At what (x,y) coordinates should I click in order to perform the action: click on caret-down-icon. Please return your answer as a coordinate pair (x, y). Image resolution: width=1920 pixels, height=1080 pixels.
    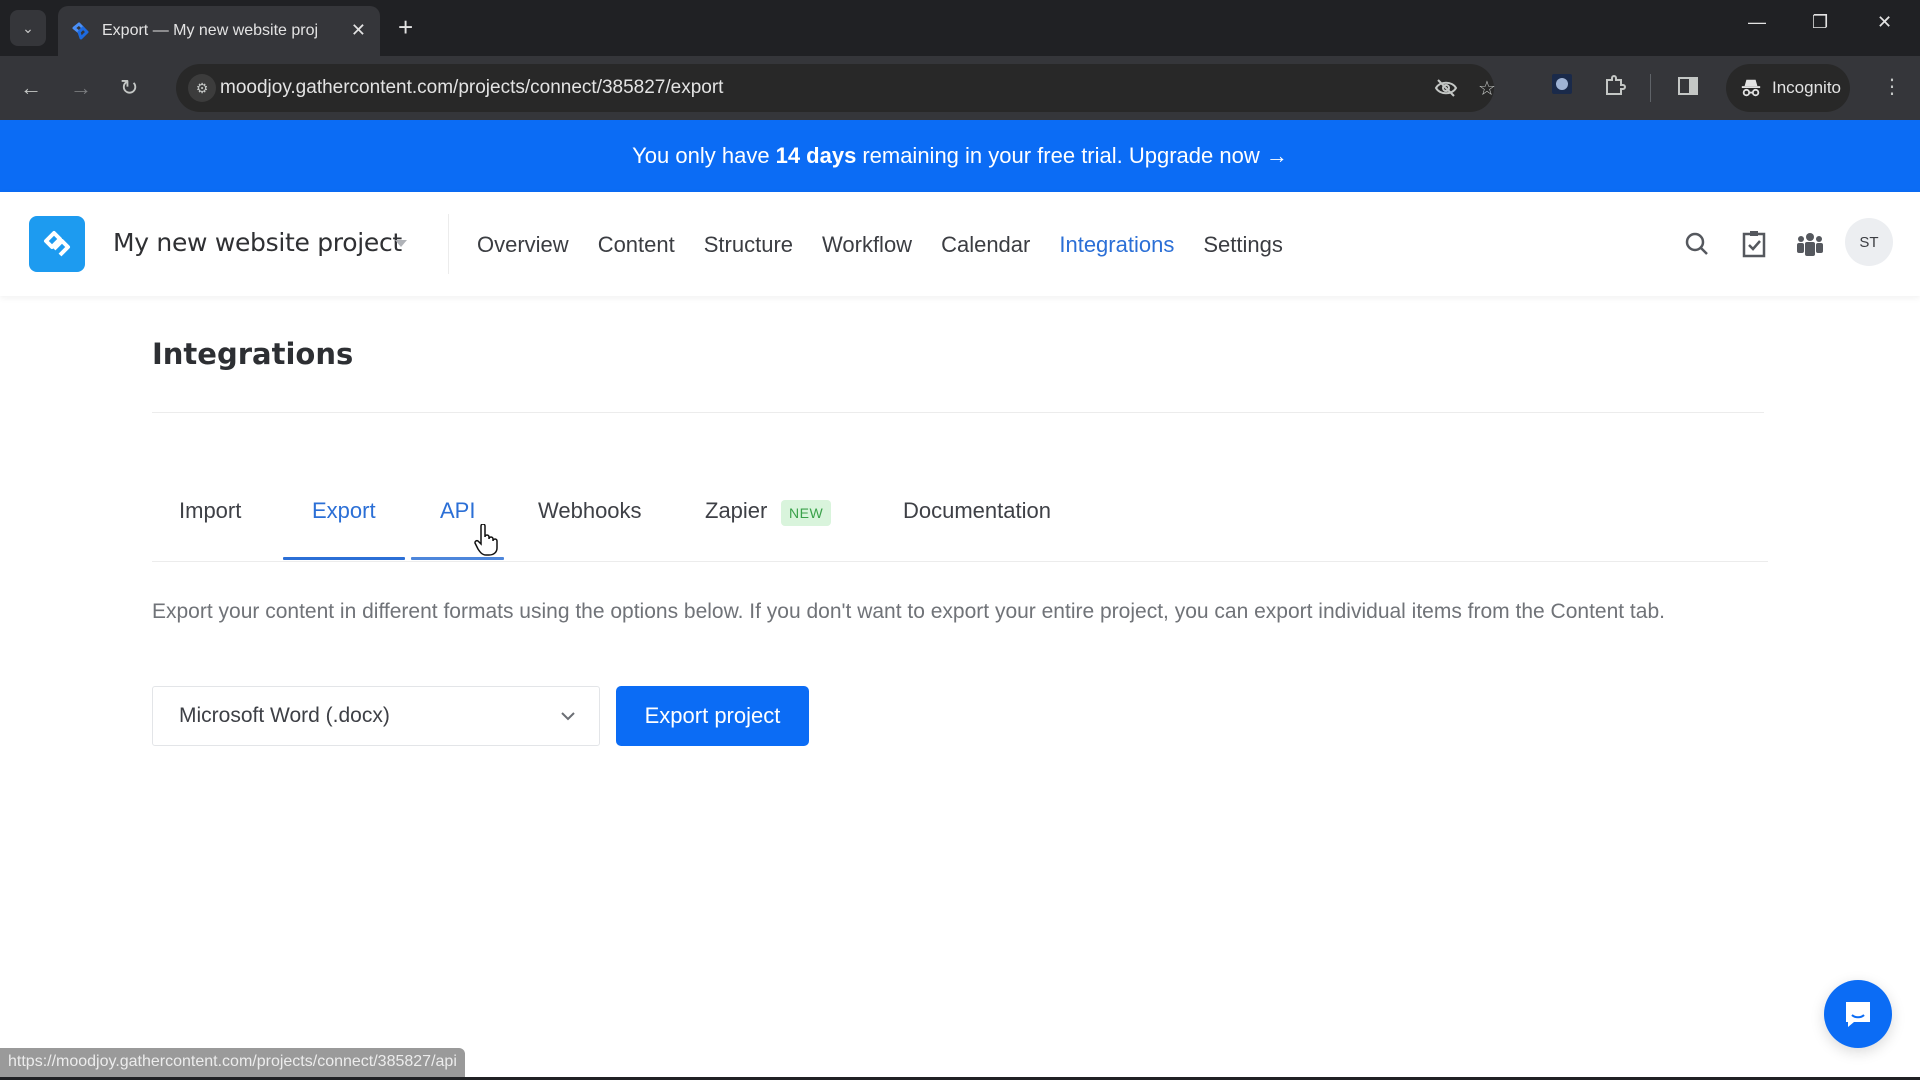
    Looking at the image, I should click on (401, 243).